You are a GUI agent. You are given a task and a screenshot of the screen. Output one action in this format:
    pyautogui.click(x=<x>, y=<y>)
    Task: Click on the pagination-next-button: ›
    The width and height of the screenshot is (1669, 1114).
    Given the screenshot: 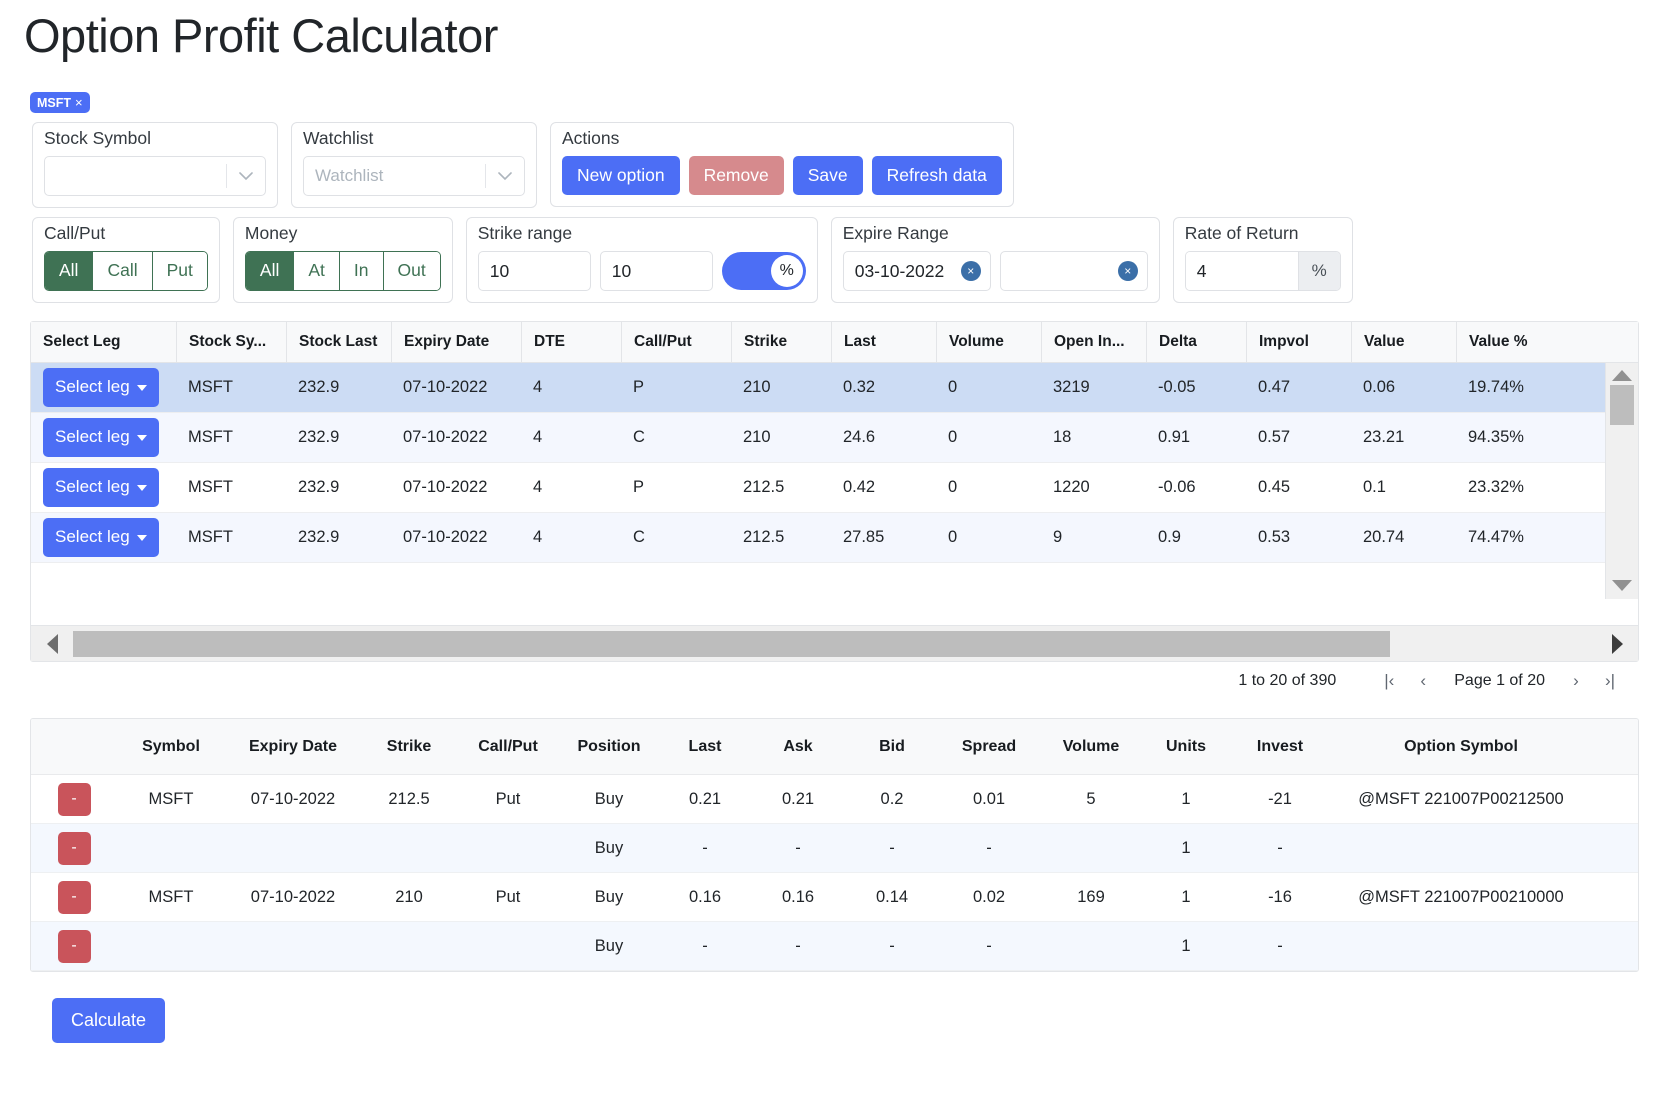 What is the action you would take?
    pyautogui.click(x=1576, y=681)
    